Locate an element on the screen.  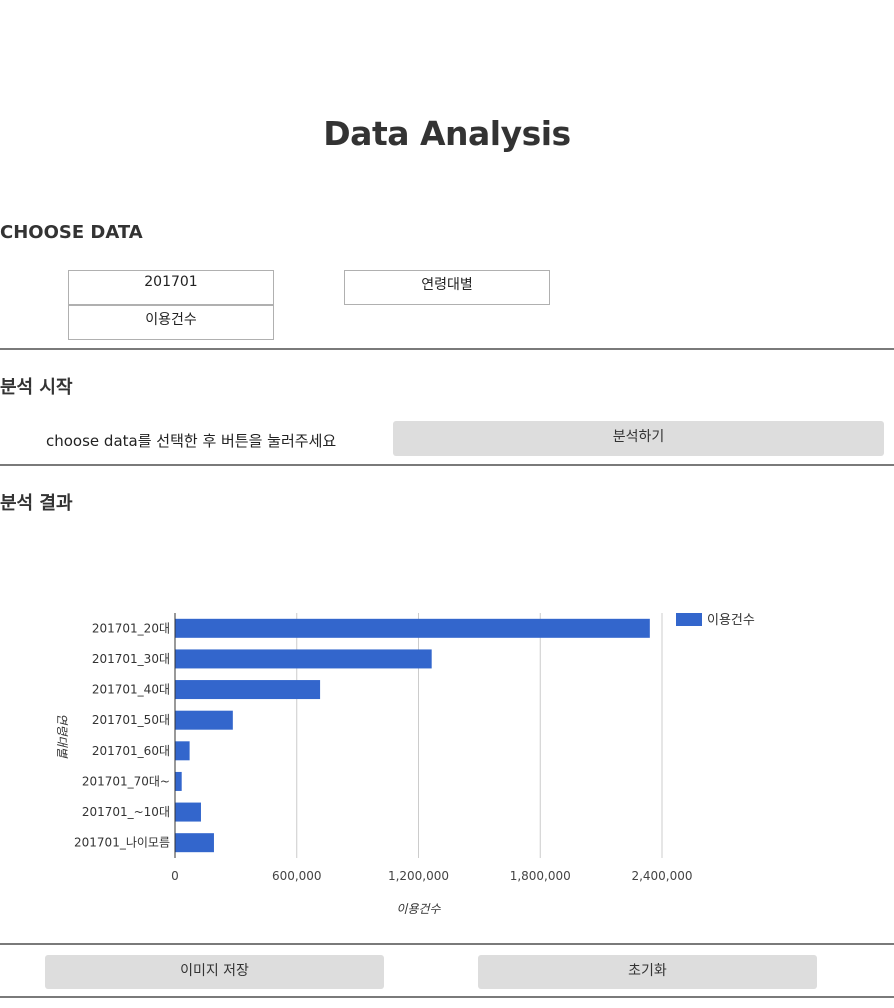
category-label: 201701_~10대 is located at coordinates (126, 812).